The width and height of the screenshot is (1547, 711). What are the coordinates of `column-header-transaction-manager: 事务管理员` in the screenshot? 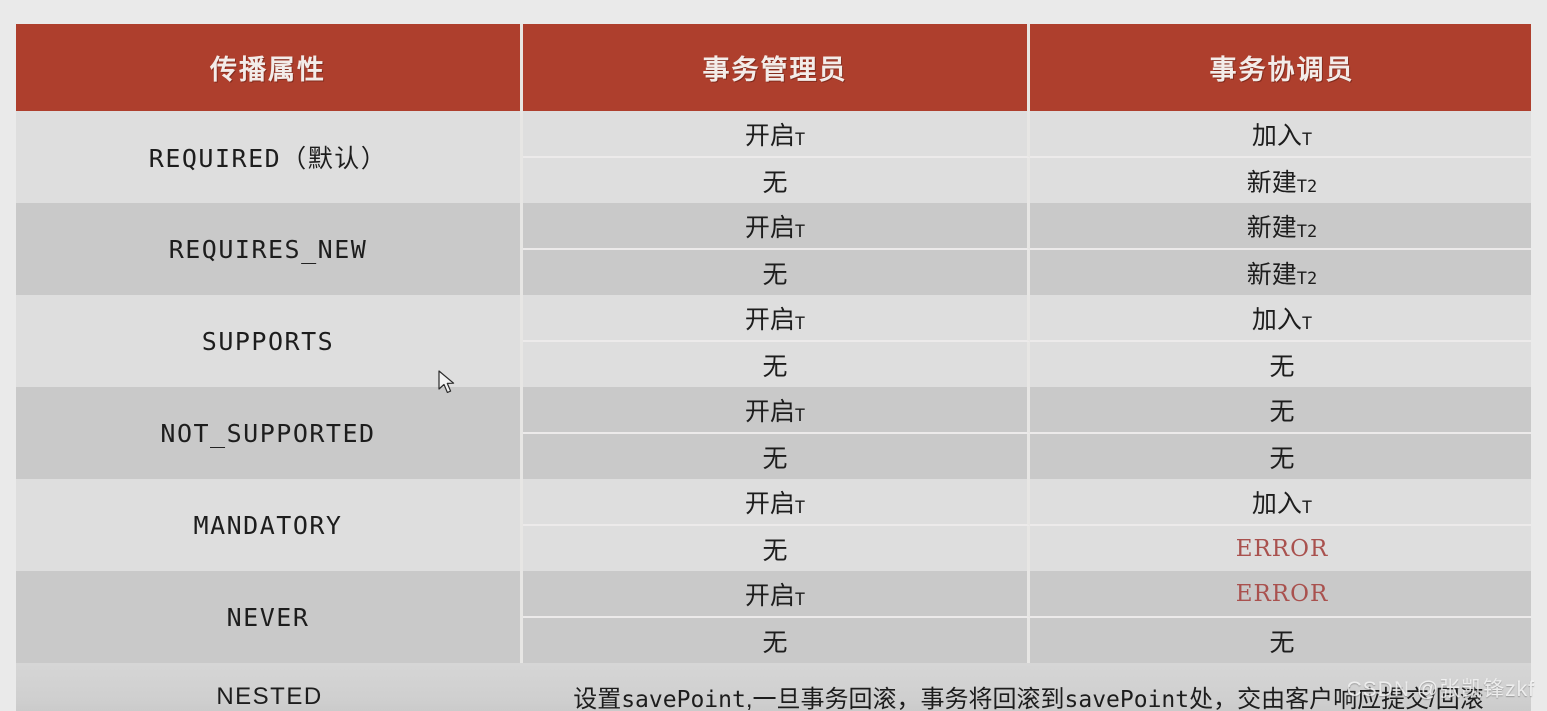 It's located at (776, 67).